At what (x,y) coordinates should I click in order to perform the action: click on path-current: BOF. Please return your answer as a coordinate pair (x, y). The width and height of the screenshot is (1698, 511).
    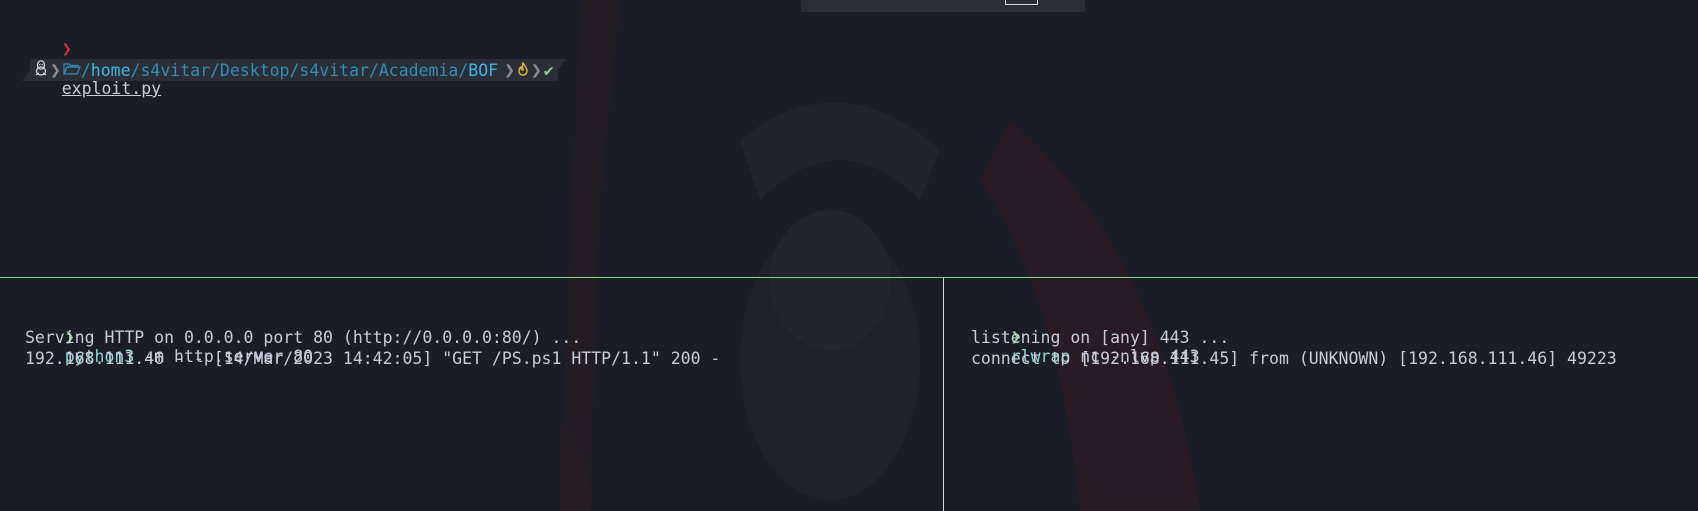
    Looking at the image, I should click on (483, 70).